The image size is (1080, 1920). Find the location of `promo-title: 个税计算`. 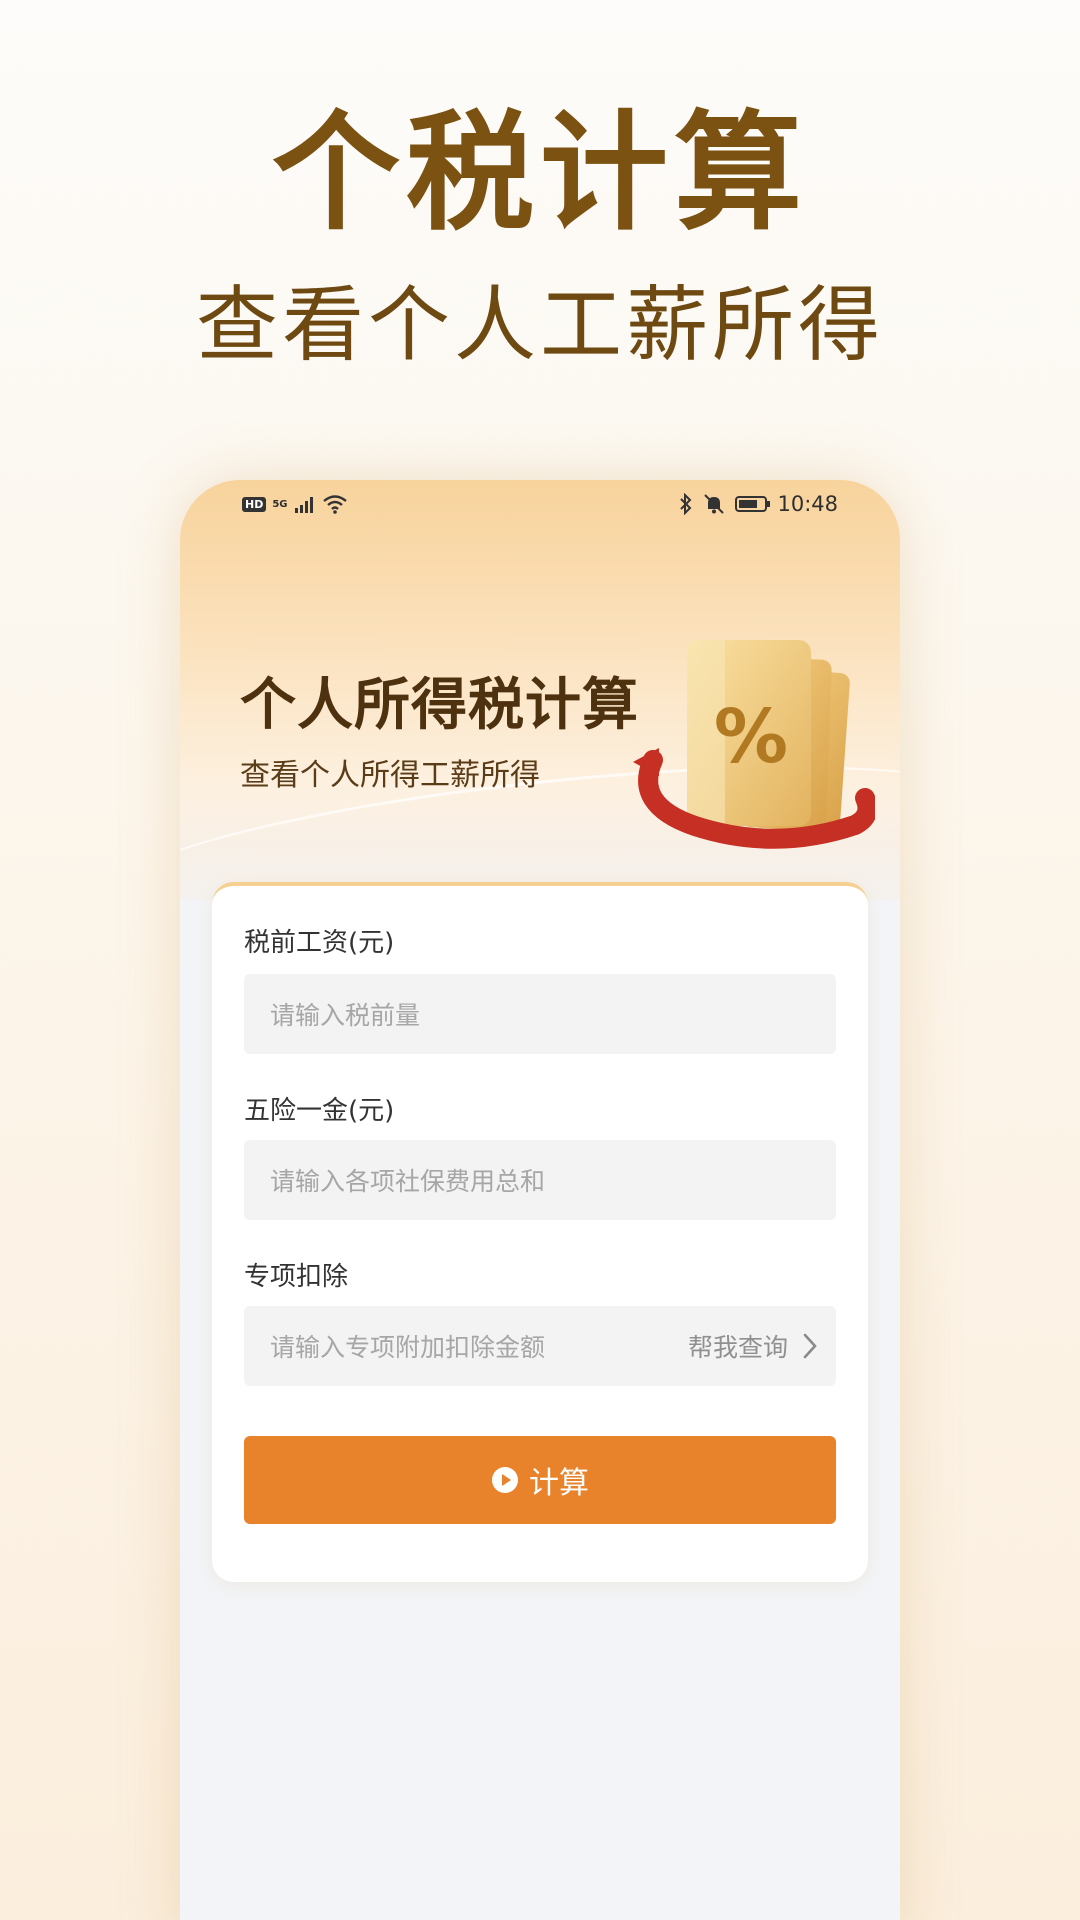

promo-title: 个税计算 is located at coordinates (539, 173).